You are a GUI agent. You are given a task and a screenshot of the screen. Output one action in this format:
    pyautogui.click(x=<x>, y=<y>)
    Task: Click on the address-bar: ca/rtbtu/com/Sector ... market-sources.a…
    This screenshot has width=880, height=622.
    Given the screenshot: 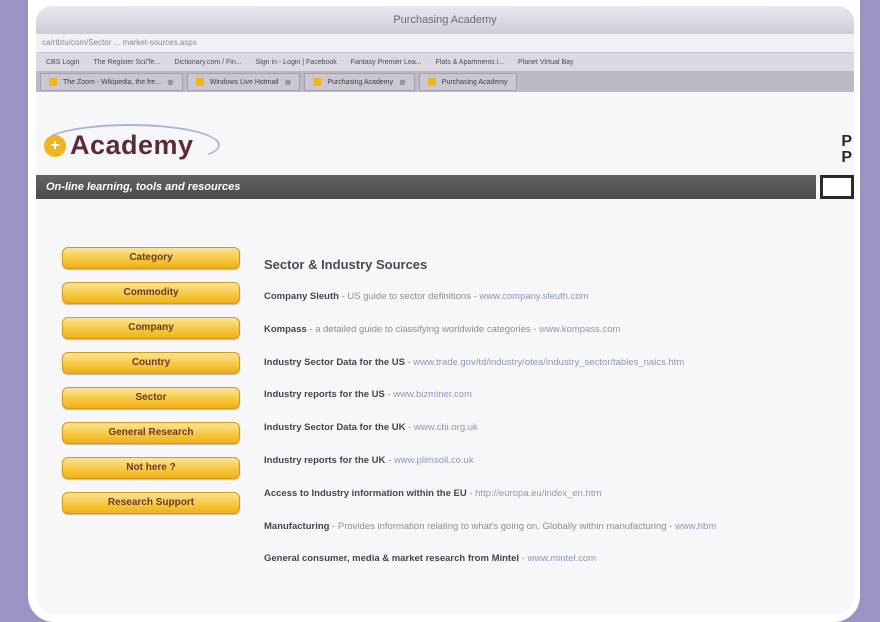 What is the action you would take?
    pyautogui.click(x=445, y=43)
    